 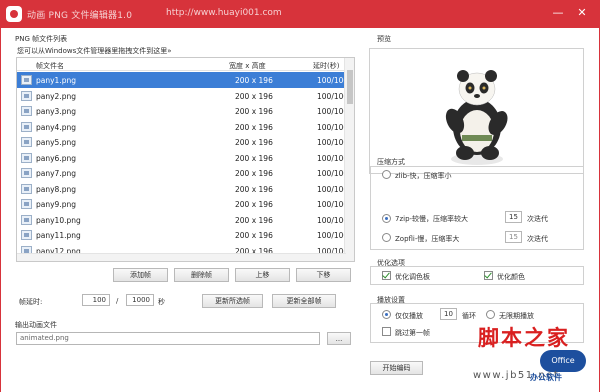 I want to click on table-row: pany2.png 200 x 196 100/1000, so click(x=185, y=96).